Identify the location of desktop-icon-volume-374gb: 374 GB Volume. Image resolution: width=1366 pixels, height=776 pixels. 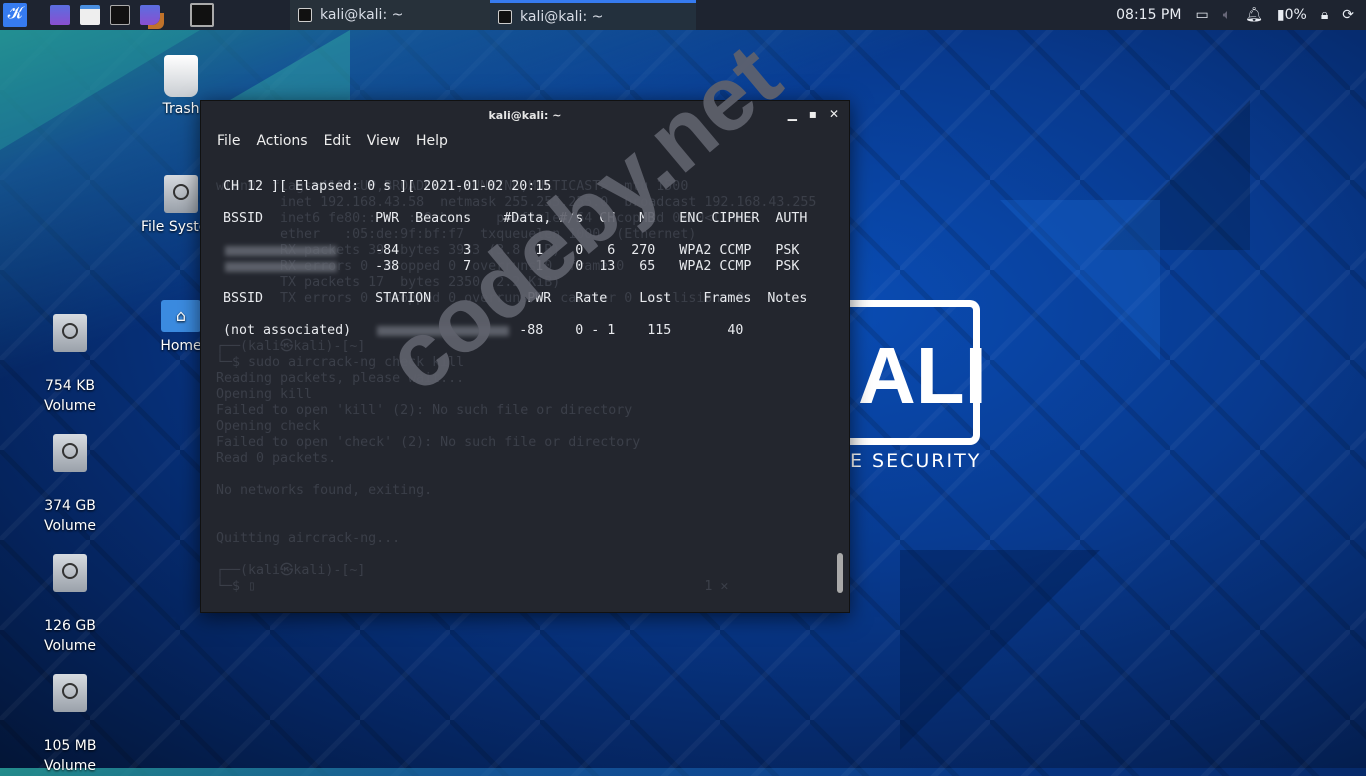
(70, 475).